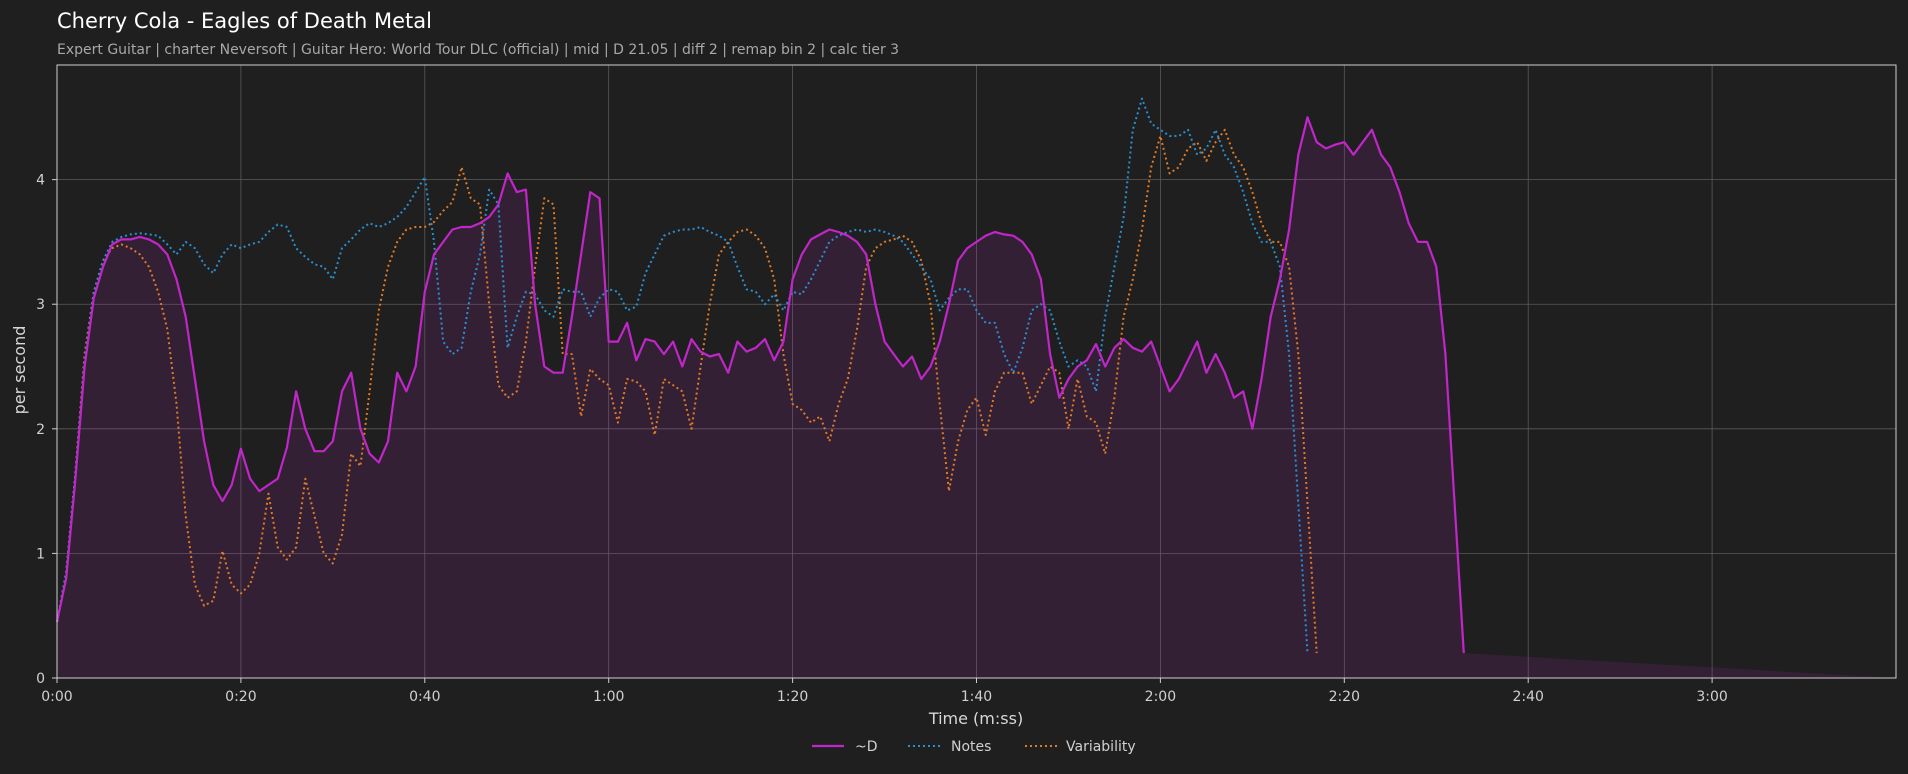  What do you see at coordinates (1344, 697) in the screenshot?
I see `x-tick-label: 2:20` at bounding box center [1344, 697].